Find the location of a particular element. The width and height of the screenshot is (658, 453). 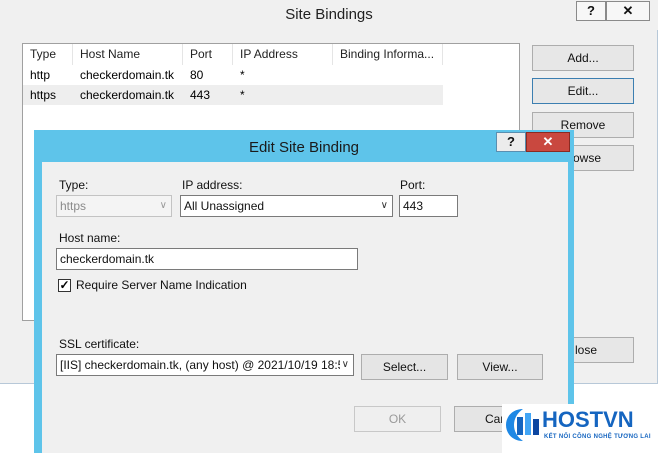

column-header-ip-address: IP Address is located at coordinates (283, 54).